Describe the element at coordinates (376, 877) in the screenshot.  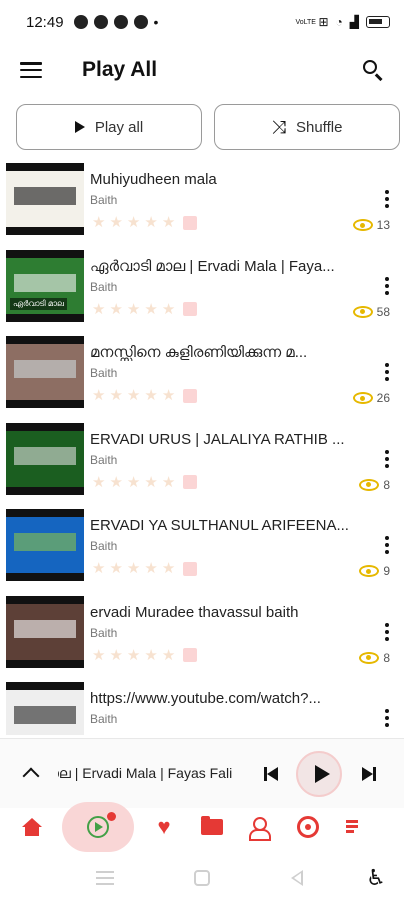
I see `accessibility-icon: ♿` at that location.